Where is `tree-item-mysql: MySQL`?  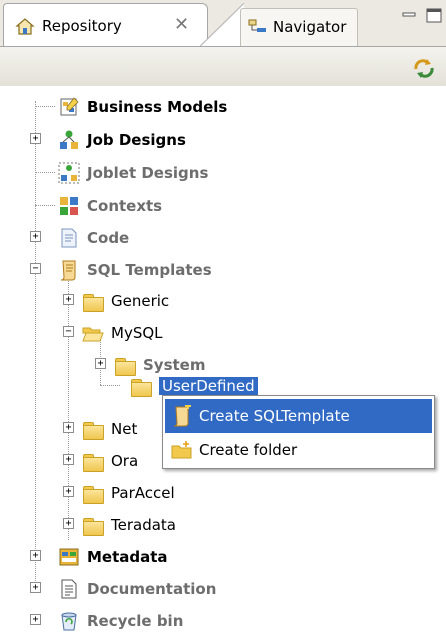 tree-item-mysql: MySQL is located at coordinates (122, 333).